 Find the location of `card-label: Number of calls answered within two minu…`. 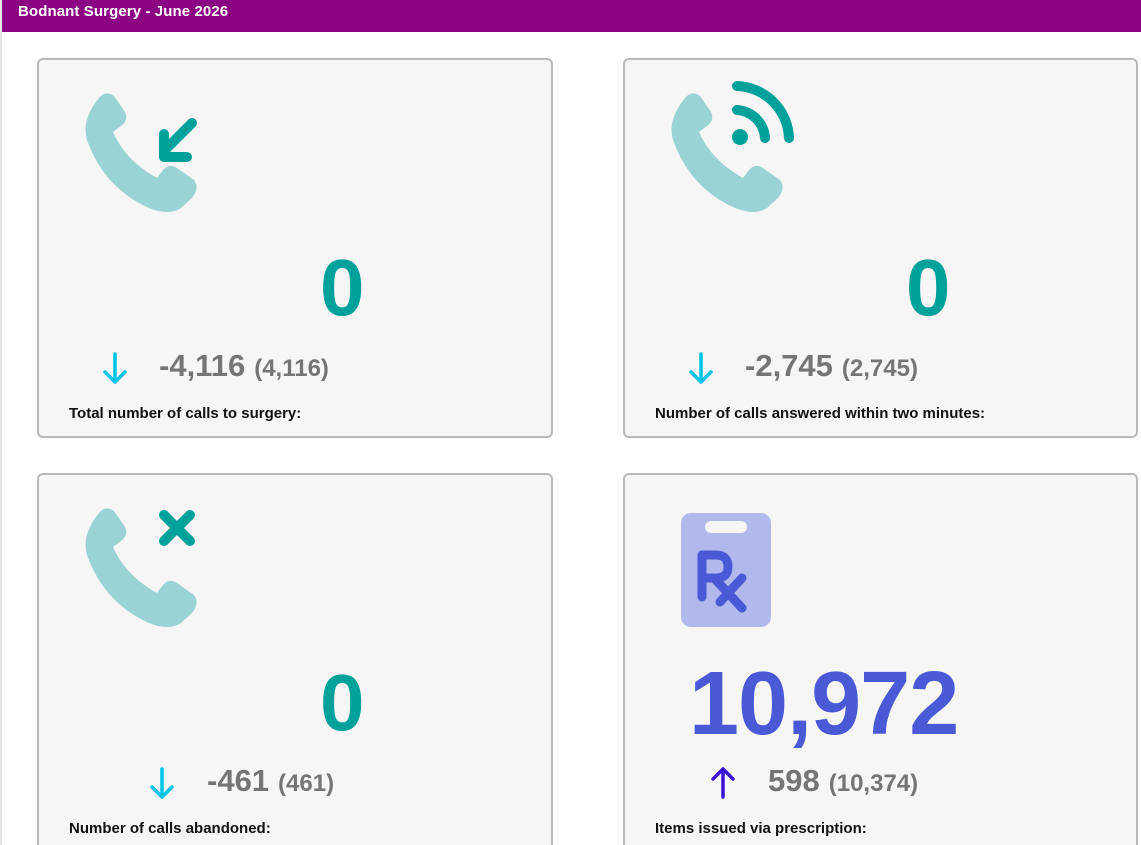

card-label: Number of calls answered within two minu… is located at coordinates (820, 413).